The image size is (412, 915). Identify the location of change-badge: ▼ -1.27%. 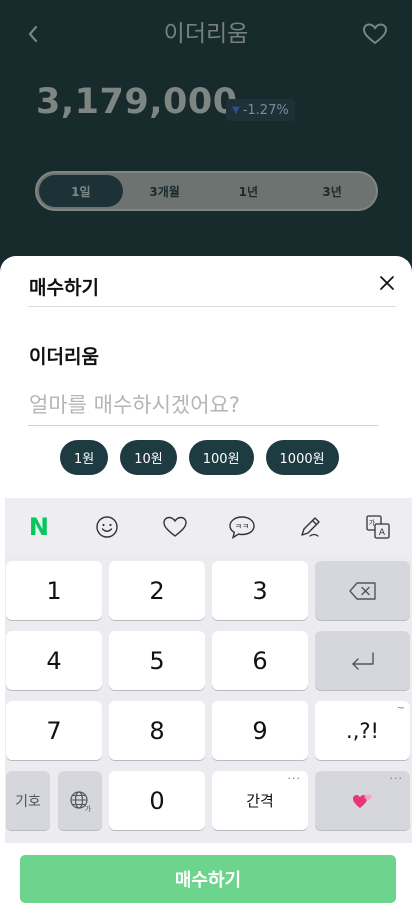
(260, 110).